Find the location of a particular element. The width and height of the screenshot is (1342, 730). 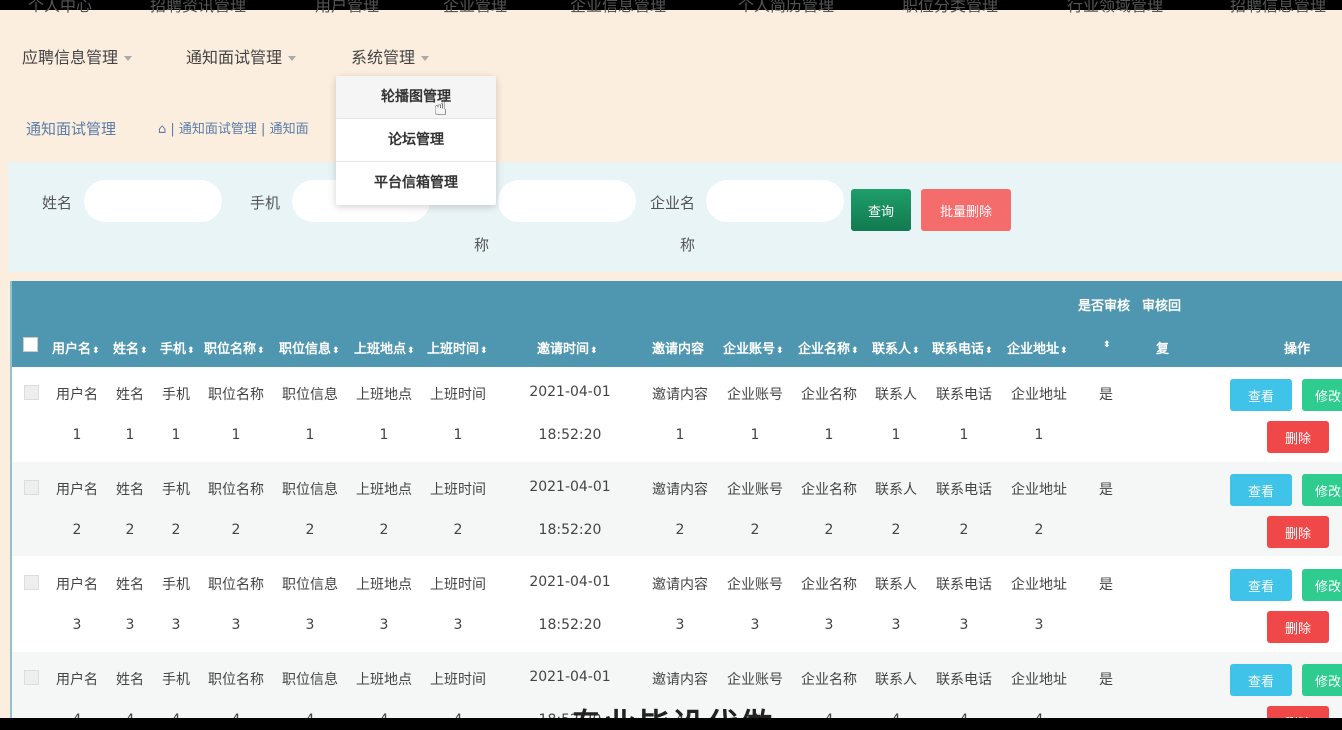

col-address: 企业地址⬍ is located at coordinates (1037, 347).